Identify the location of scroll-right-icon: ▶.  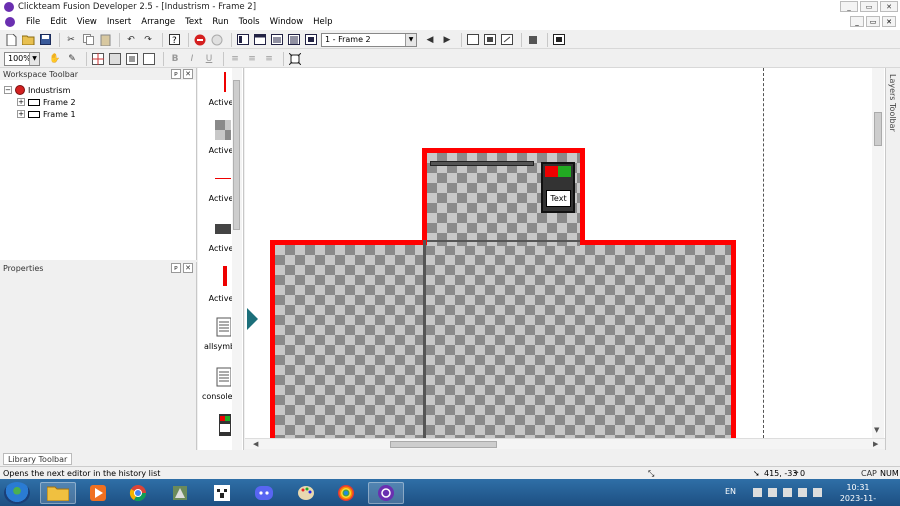
(875, 444).